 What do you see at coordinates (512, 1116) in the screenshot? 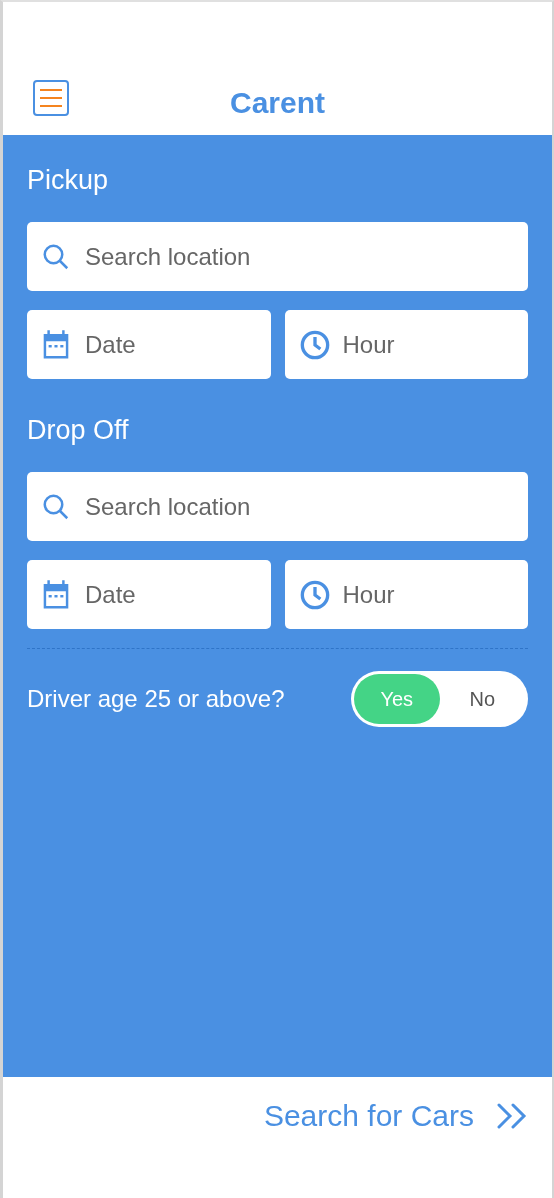
I see `double-chevron-icon` at bounding box center [512, 1116].